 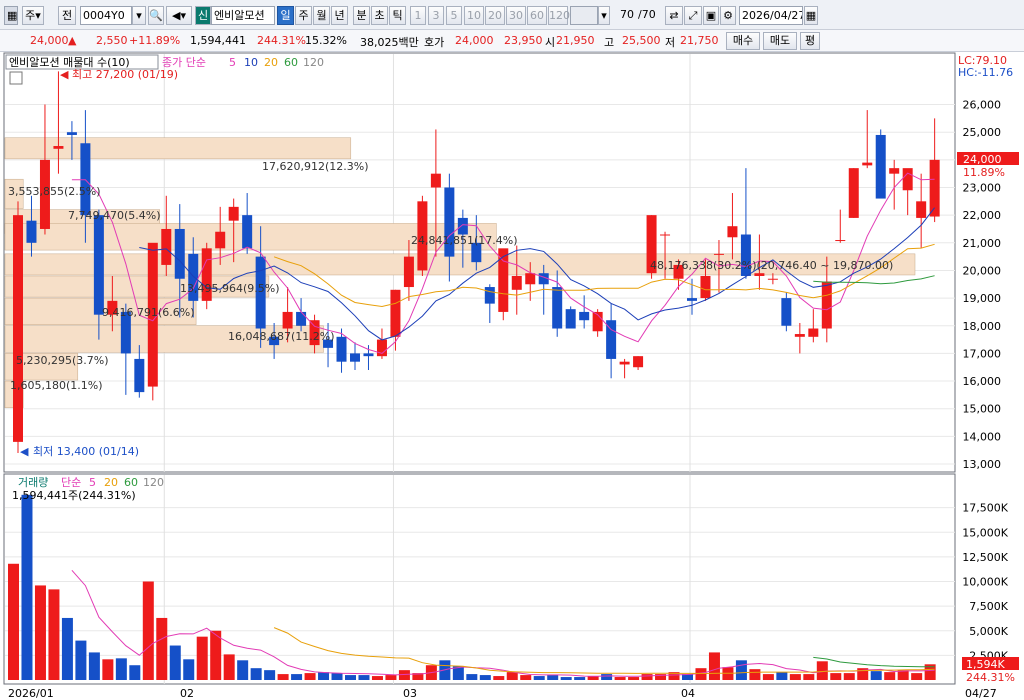 What do you see at coordinates (982, 132) in the screenshot?
I see `price-tick-label: 25,000` at bounding box center [982, 132].